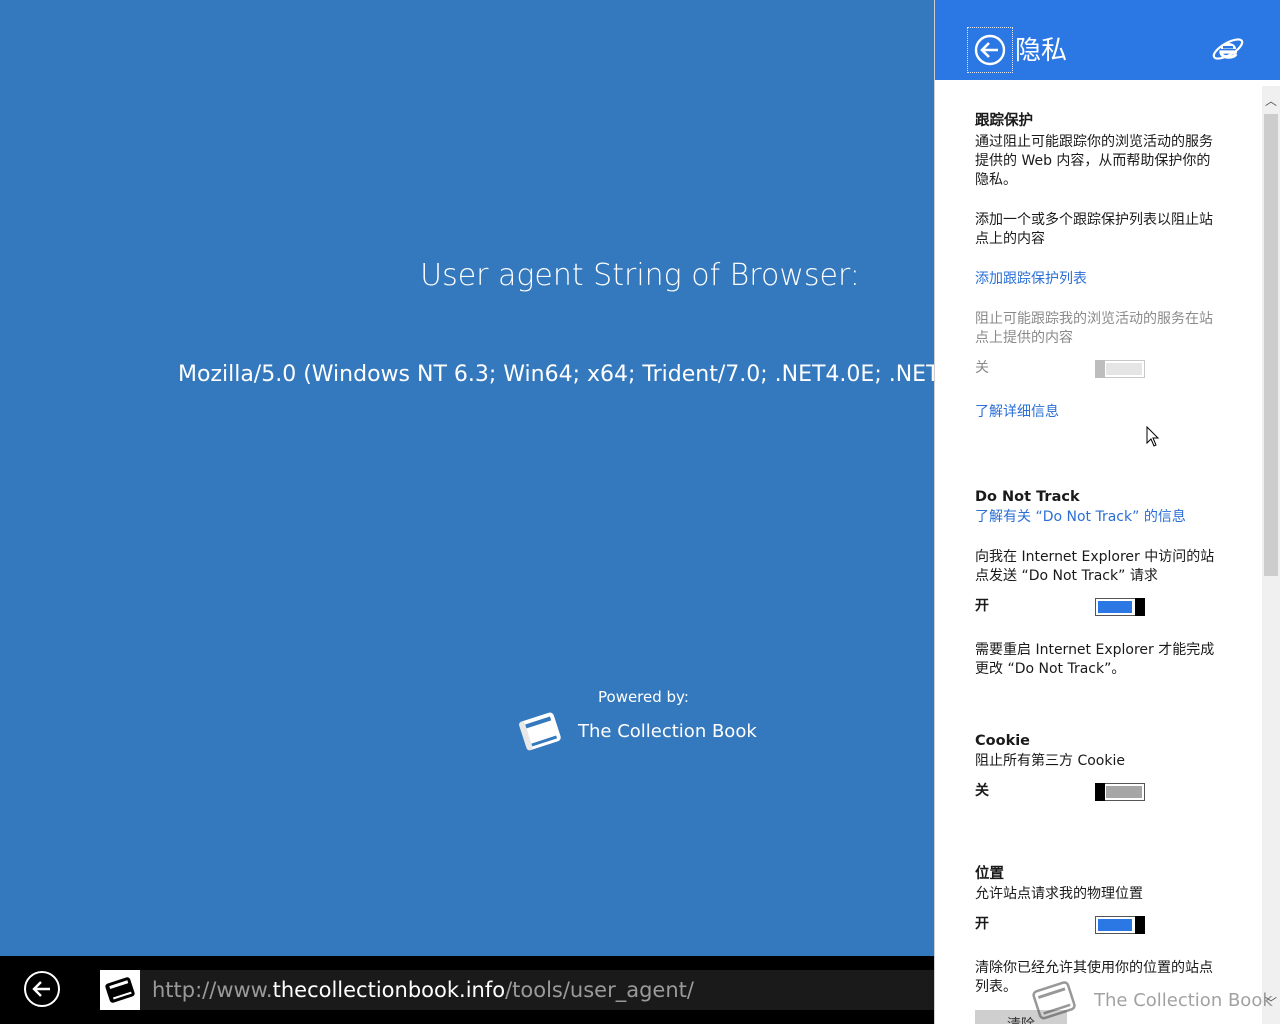 The width and height of the screenshot is (1280, 1024). What do you see at coordinates (599, 990) in the screenshot?
I see `url-path: /tools/user_agent/` at bounding box center [599, 990].